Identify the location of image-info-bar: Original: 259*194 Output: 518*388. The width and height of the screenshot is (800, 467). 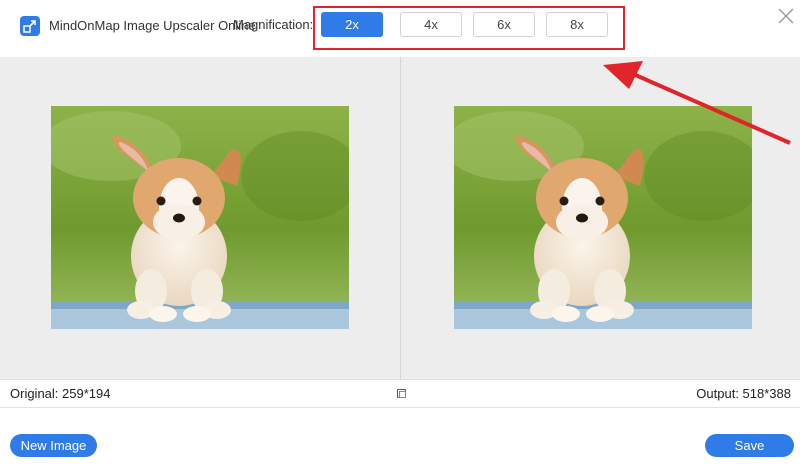
(400, 393).